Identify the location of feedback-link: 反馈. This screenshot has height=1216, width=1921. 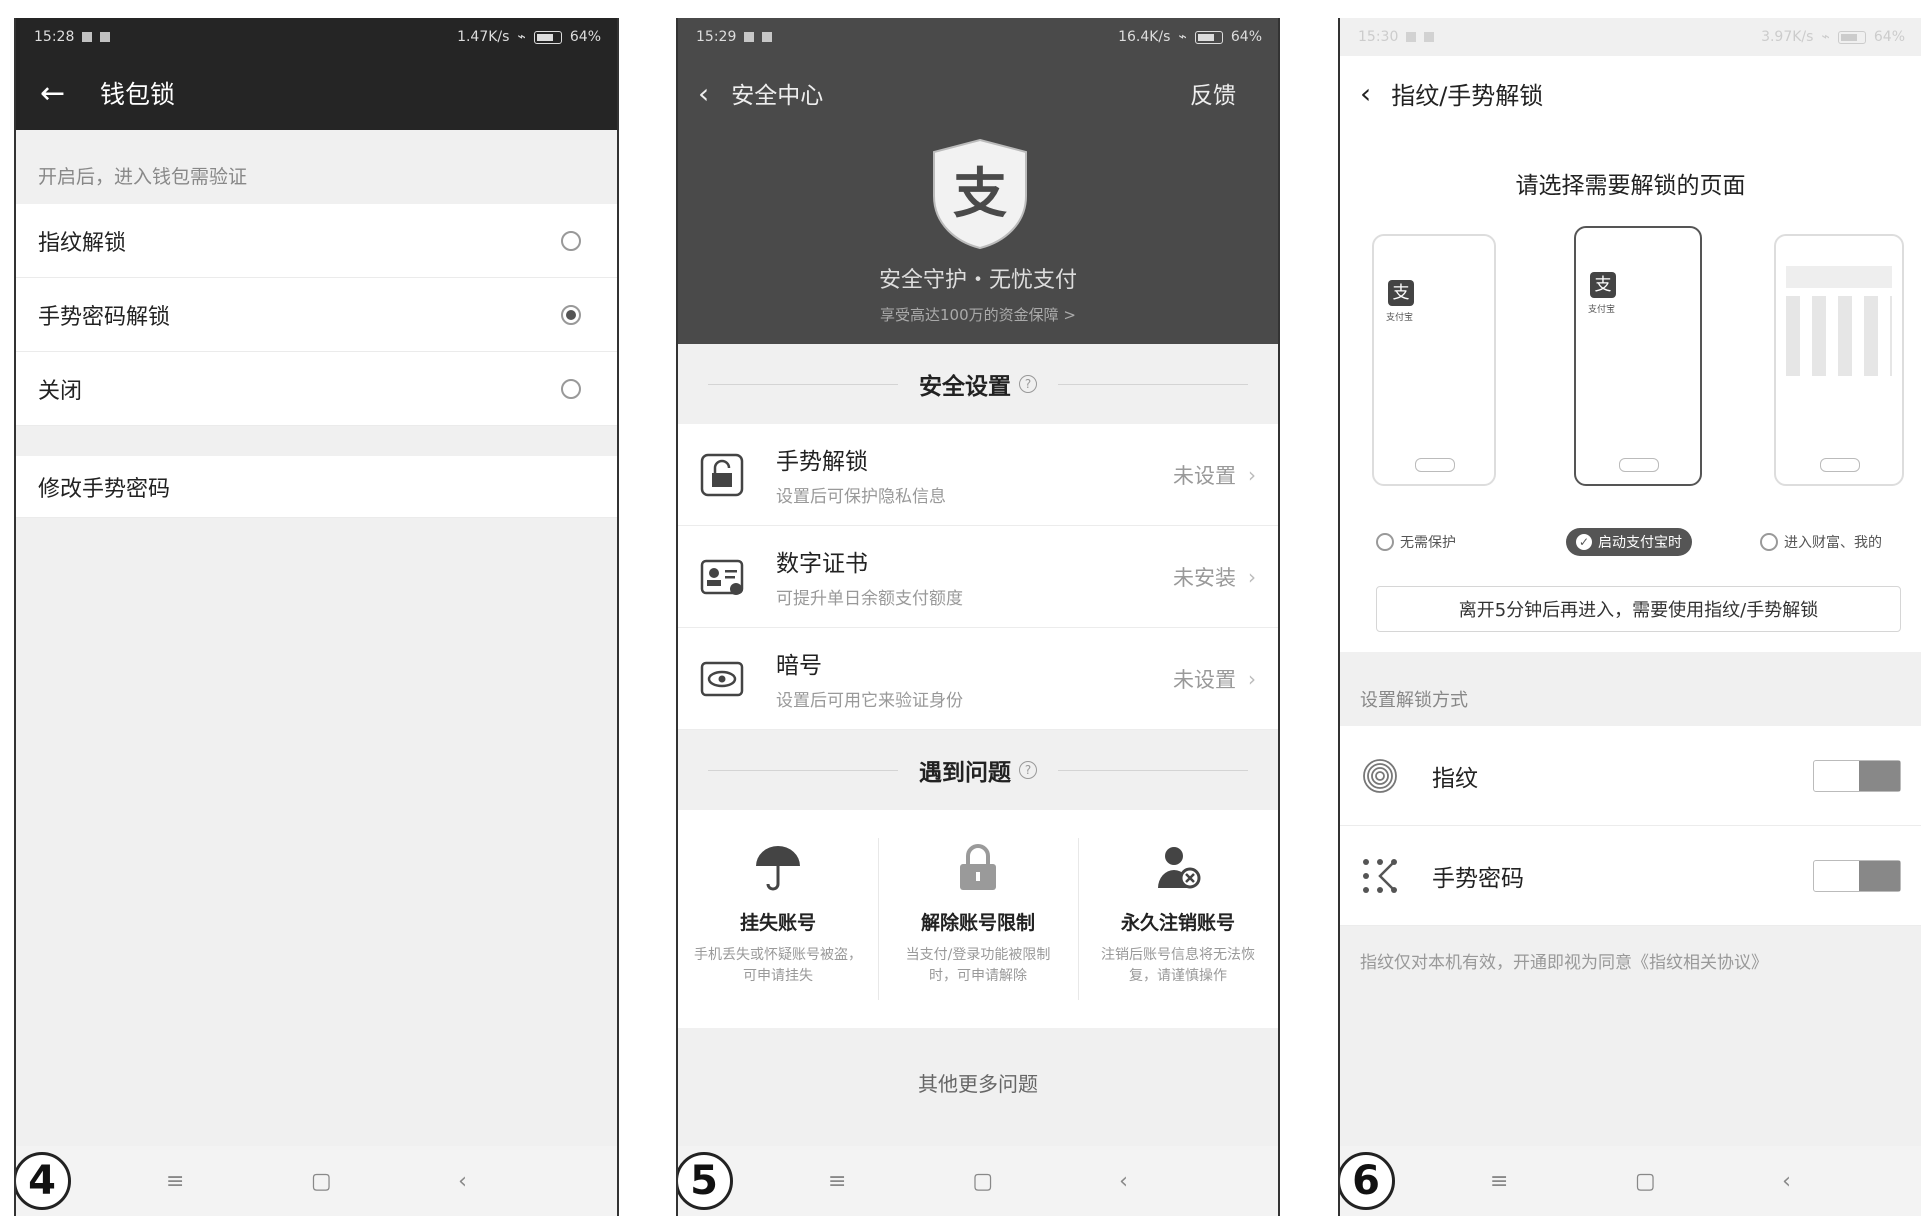
(1213, 93).